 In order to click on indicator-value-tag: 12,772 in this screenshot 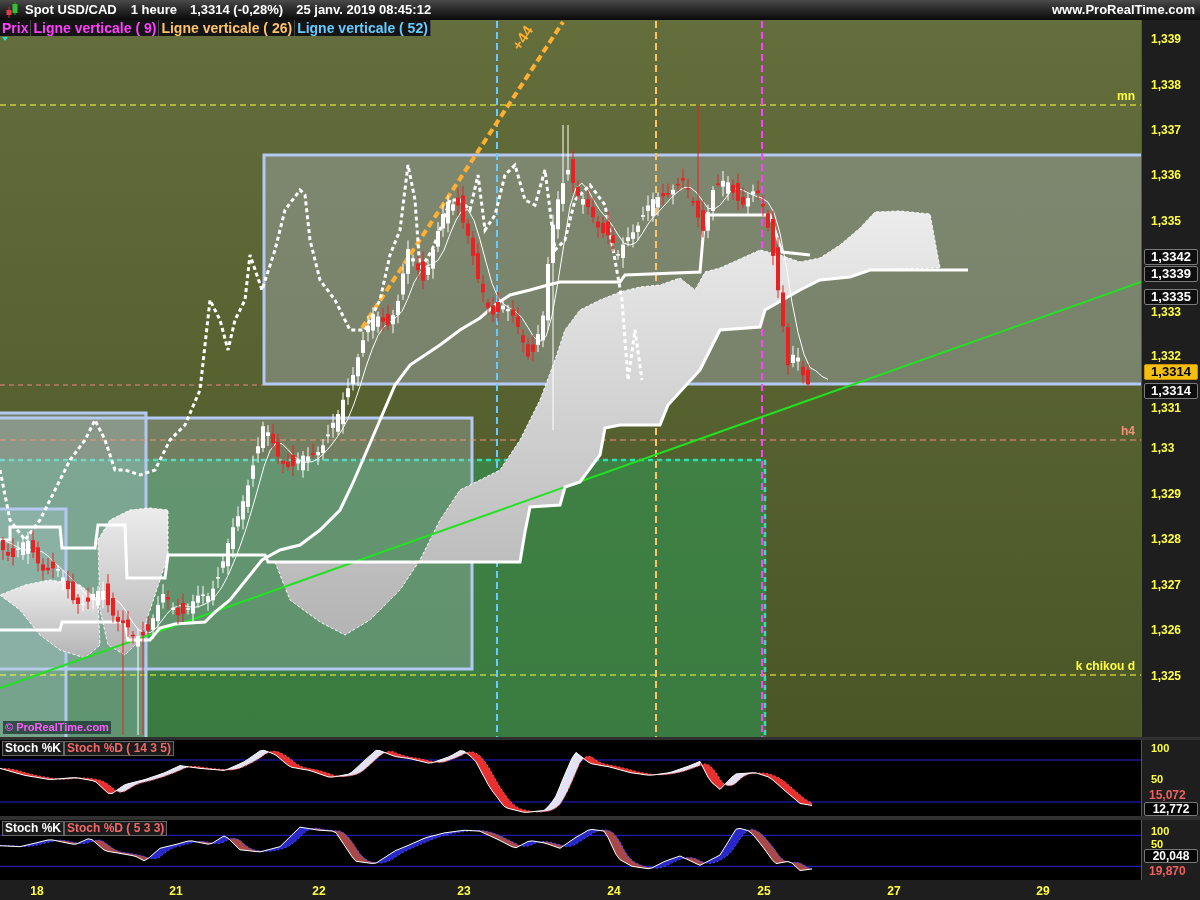, I will do `click(1171, 809)`.